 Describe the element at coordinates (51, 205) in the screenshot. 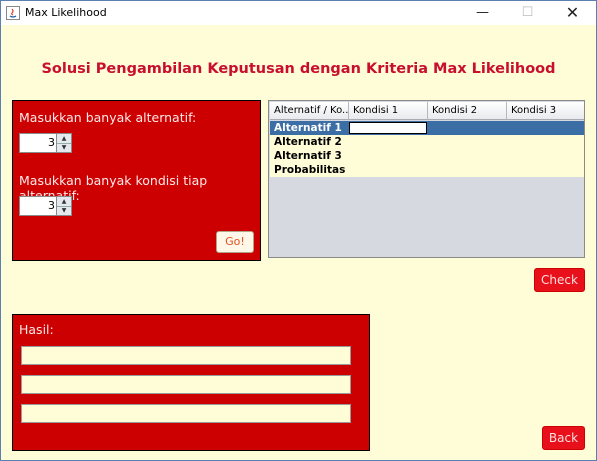

I see `conditions-value: 3` at that location.